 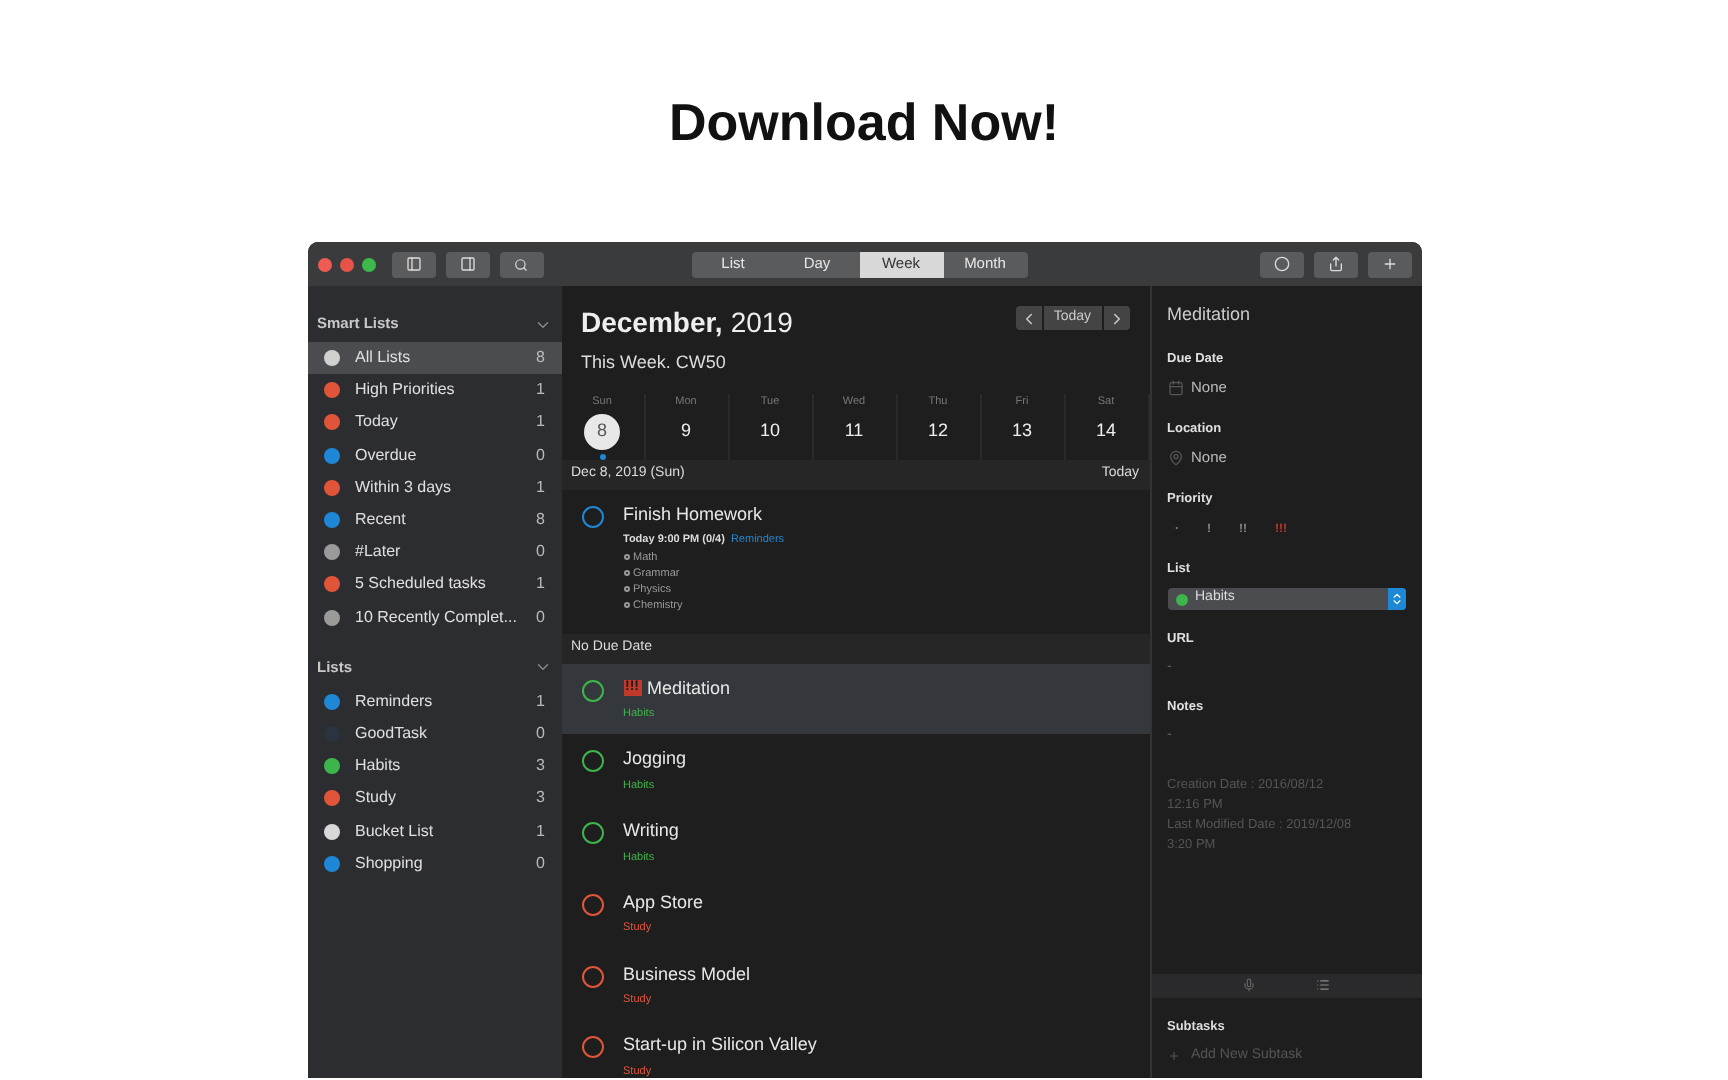 I want to click on list-label: Overdue, so click(x=387, y=455).